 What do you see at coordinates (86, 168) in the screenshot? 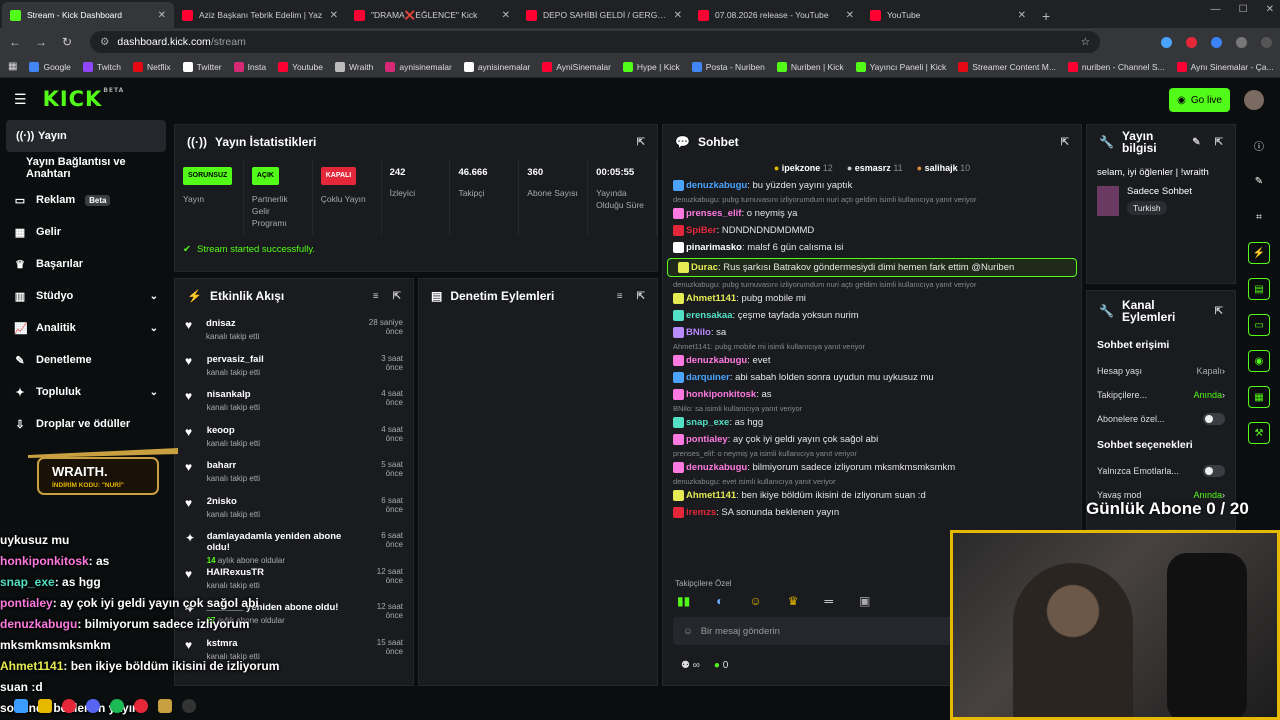
I see `sidebar-item: Yayın Bağlantısı ve Anahtarı` at bounding box center [86, 168].